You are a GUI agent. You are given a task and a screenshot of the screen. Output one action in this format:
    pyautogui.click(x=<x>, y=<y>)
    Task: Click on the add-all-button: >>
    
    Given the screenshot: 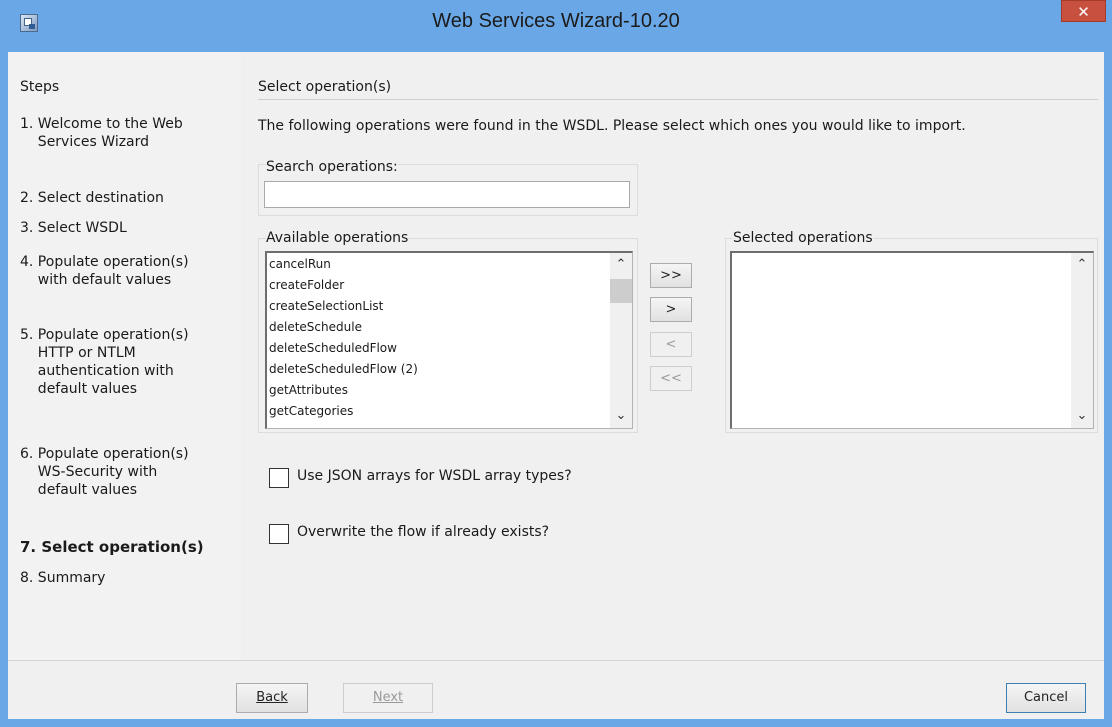 What is the action you would take?
    pyautogui.click(x=671, y=275)
    